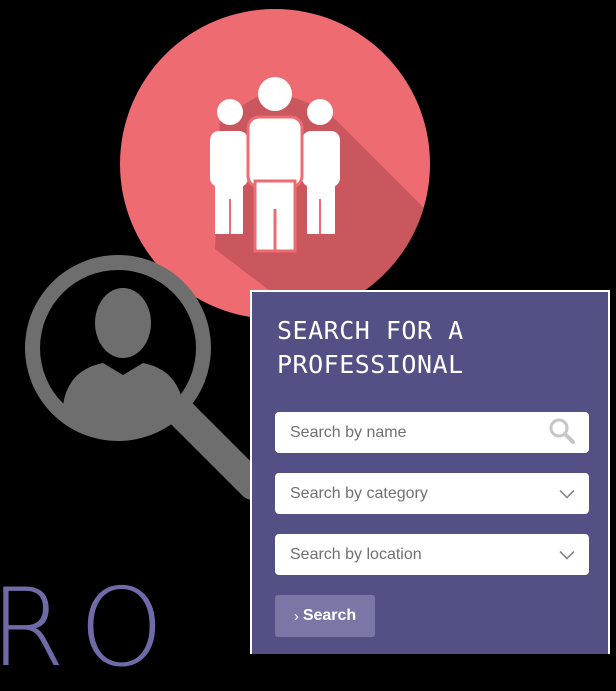 This screenshot has width=616, height=691. What do you see at coordinates (432, 554) in the screenshot?
I see `search-location-select: Search by location` at bounding box center [432, 554].